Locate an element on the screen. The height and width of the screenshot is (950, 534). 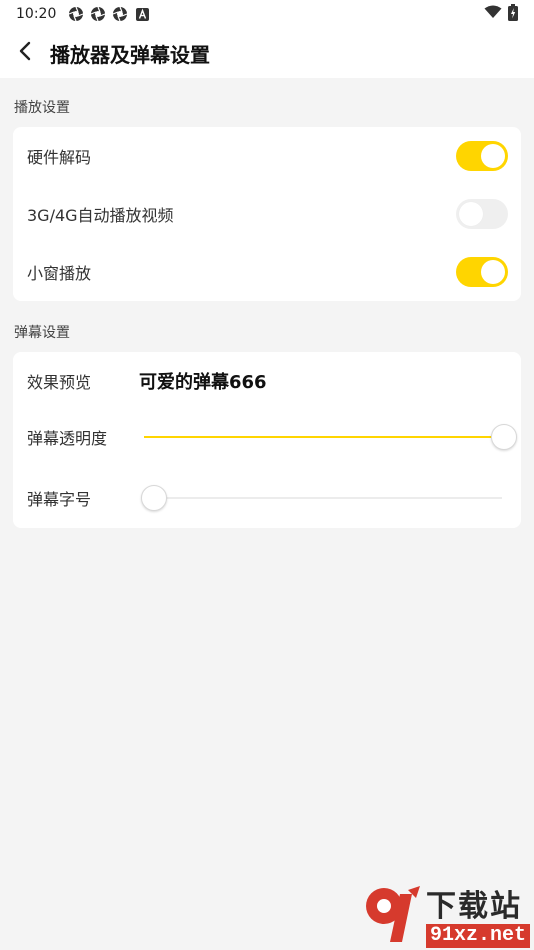
watermark-brand: 下载站 is located at coordinates (473, 906).